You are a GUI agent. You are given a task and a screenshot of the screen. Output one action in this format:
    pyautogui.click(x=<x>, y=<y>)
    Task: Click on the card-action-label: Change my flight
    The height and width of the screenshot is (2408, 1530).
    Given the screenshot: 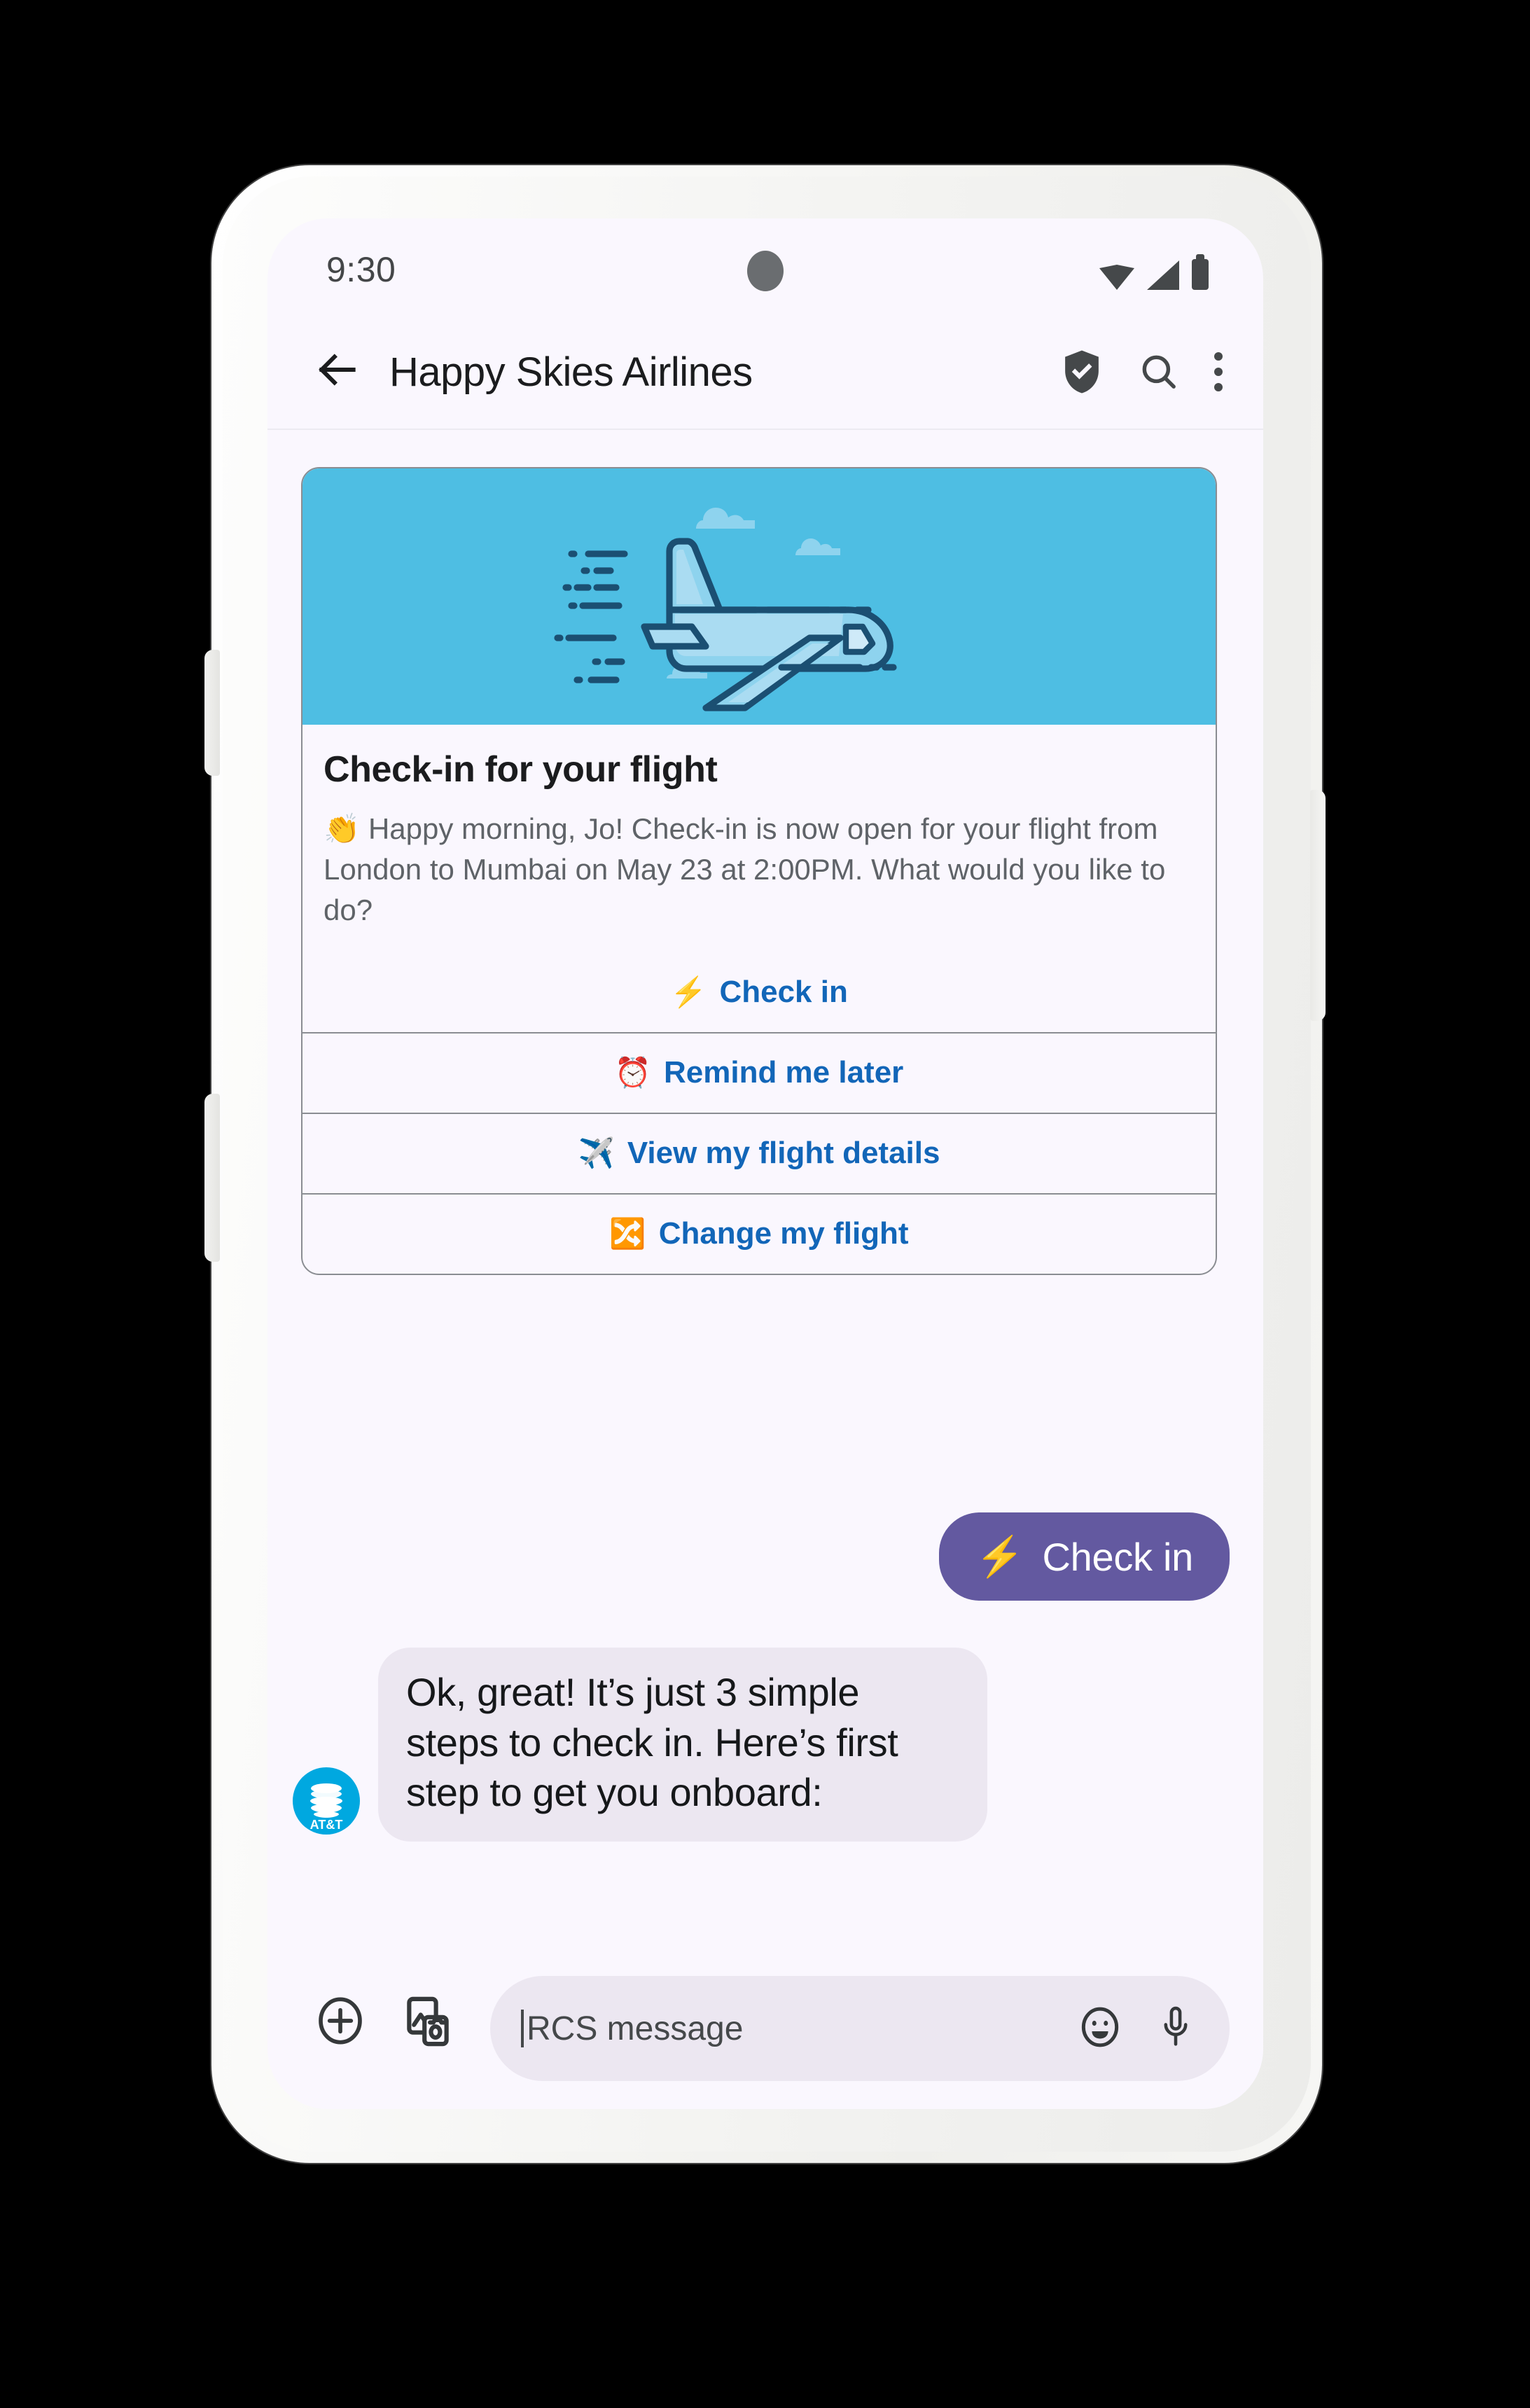 What is the action you would take?
    pyautogui.click(x=783, y=1233)
    